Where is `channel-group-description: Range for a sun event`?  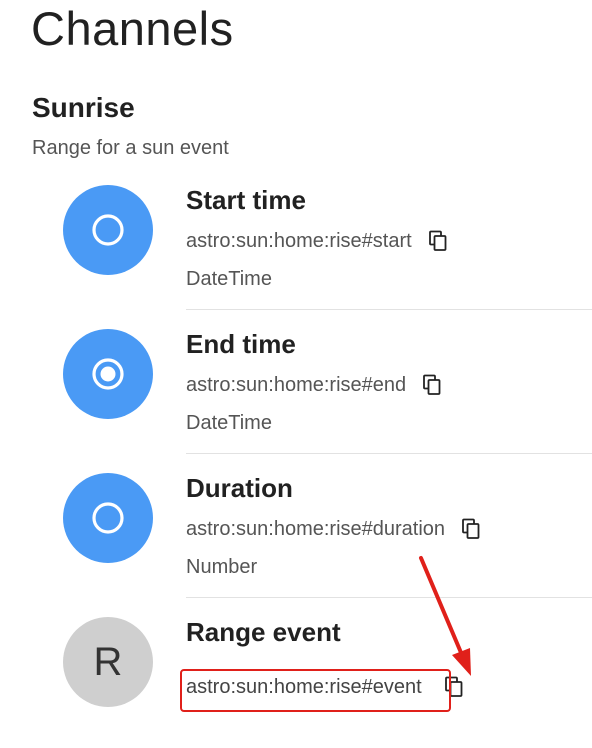
channel-group-description: Range for a sun event is located at coordinates (130, 148).